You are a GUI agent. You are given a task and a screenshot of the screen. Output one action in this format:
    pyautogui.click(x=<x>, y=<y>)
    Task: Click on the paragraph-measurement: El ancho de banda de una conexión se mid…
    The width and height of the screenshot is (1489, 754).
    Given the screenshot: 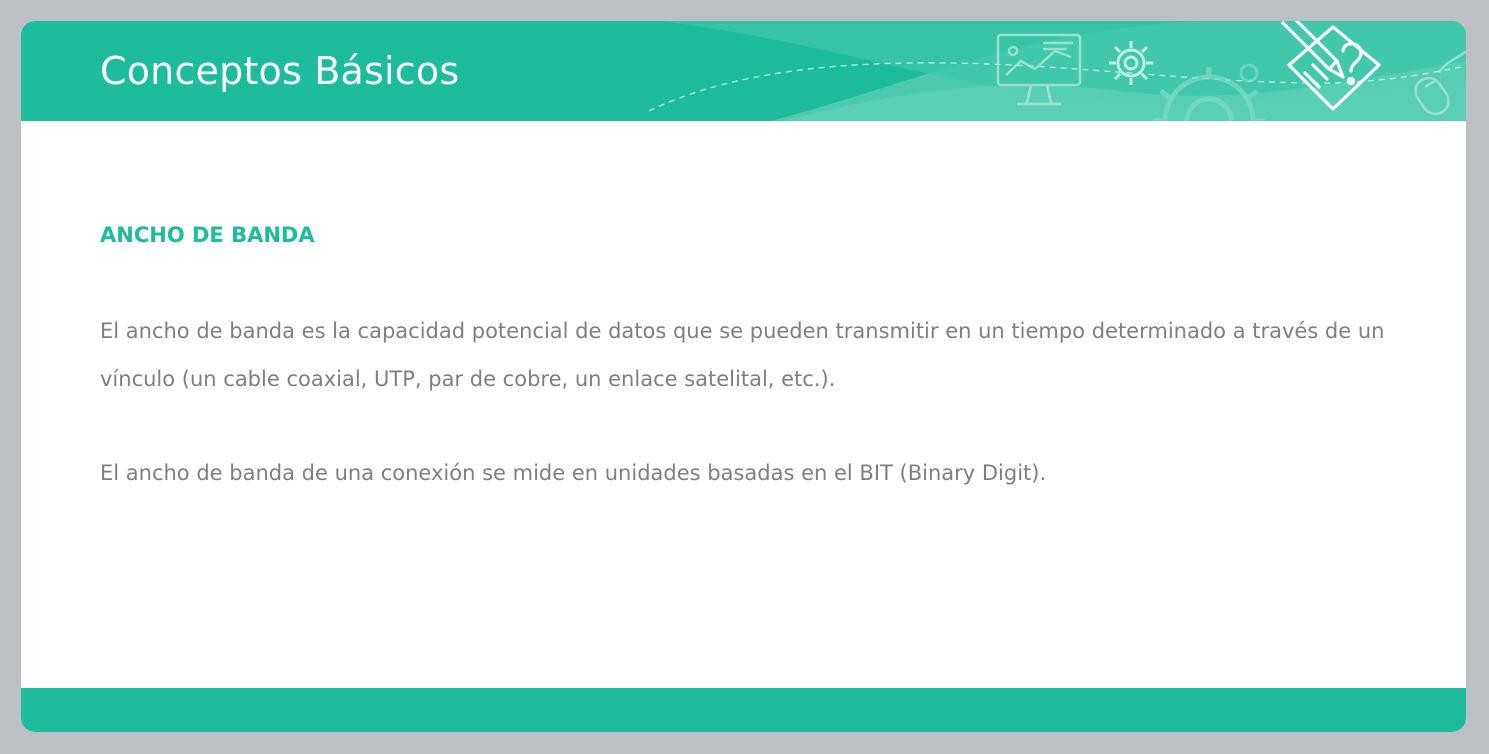 What is the action you would take?
    pyautogui.click(x=573, y=473)
    